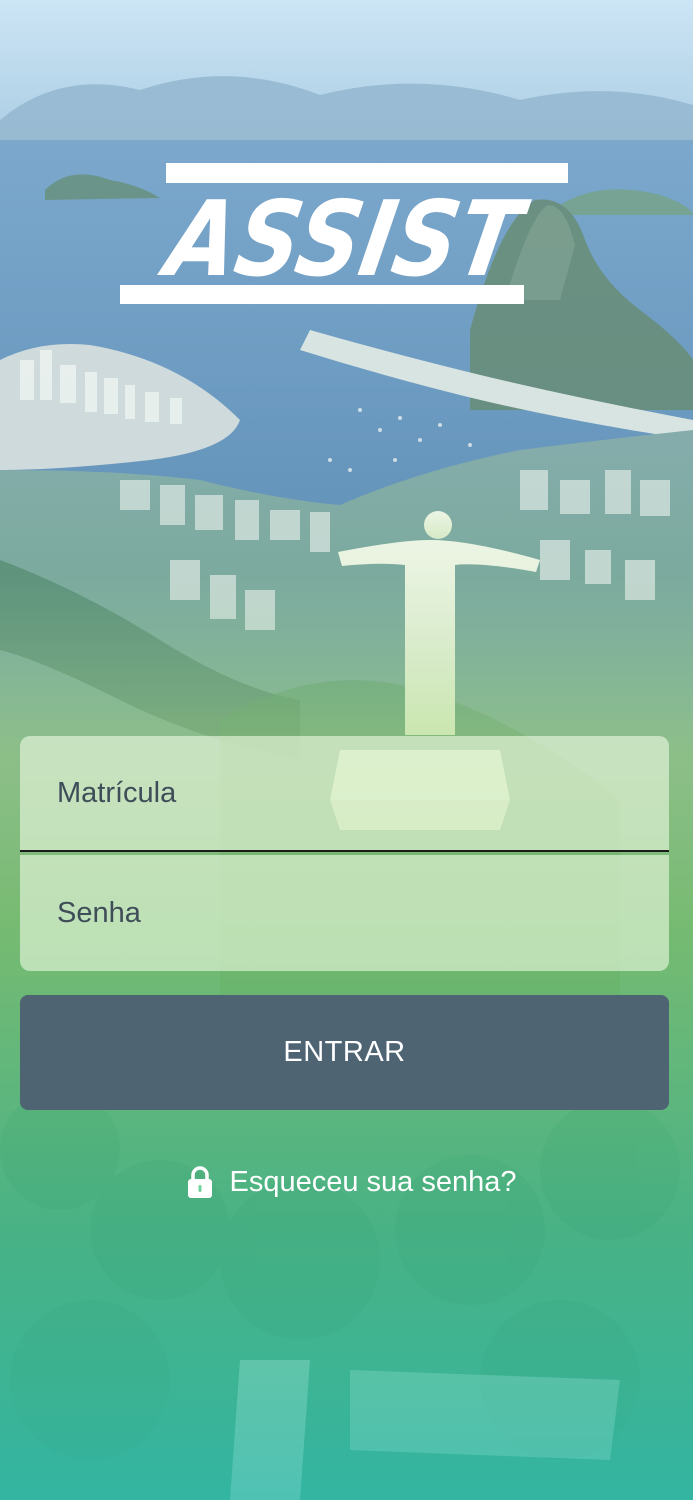 Image resolution: width=693 pixels, height=1500 pixels. I want to click on password-field, so click(344, 913).